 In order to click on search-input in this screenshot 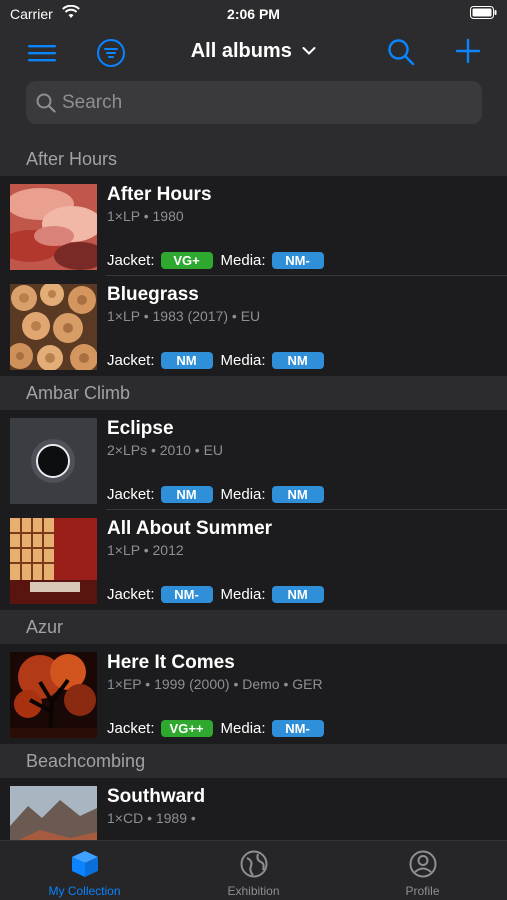, I will do `click(262, 102)`.